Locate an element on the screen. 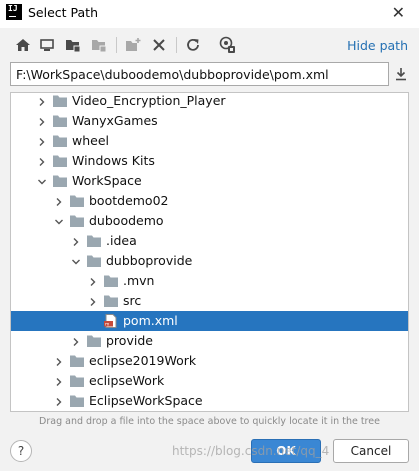  tree-item-label: src is located at coordinates (132, 300).